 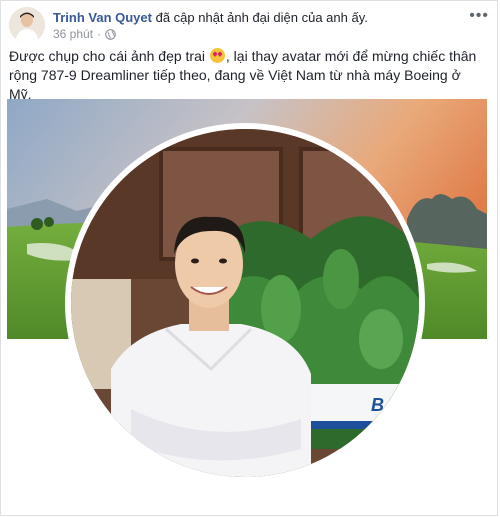 I want to click on post-text-part1: Được chụp cho cái ảnh đẹp trai, so click(x=107, y=56).